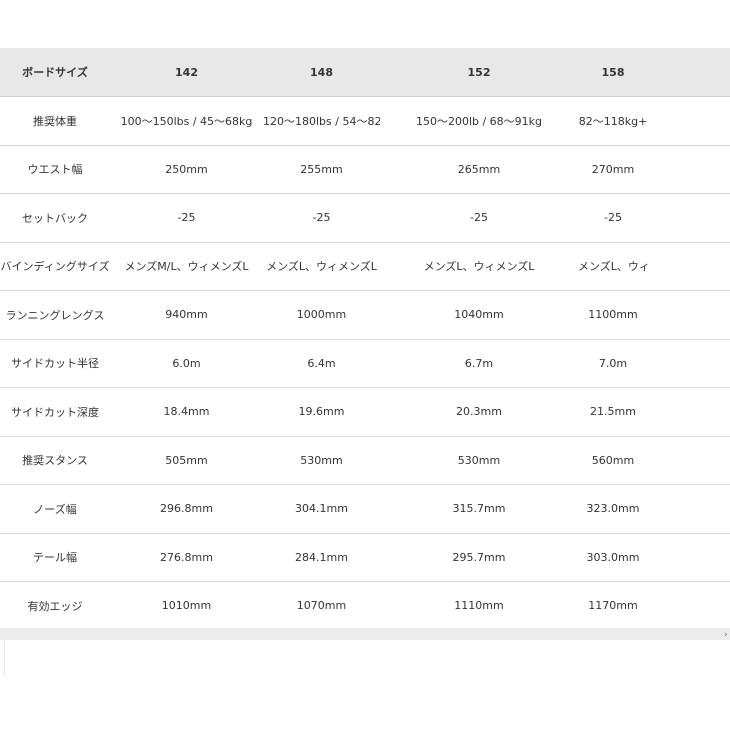 The image size is (730, 730). I want to click on table-cell: 296.8mm, so click(186, 509).